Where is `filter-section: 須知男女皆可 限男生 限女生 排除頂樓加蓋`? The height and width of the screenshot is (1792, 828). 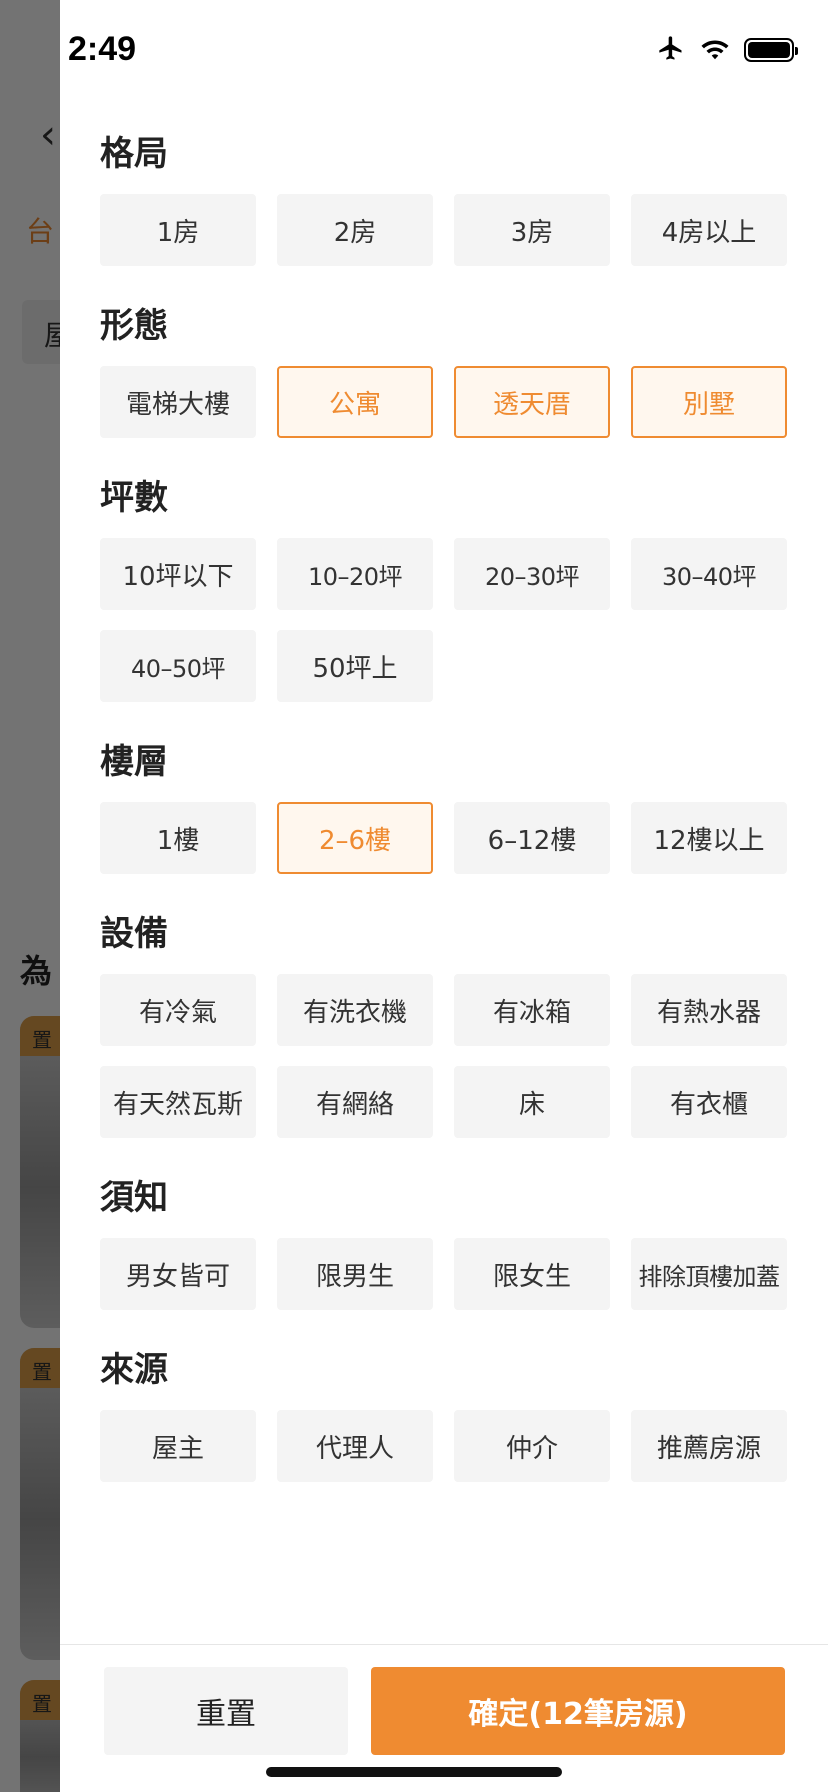
filter-section: 須知男女皆可 限男生 限女生 排除頂樓加蓋 is located at coordinates (455, 1242).